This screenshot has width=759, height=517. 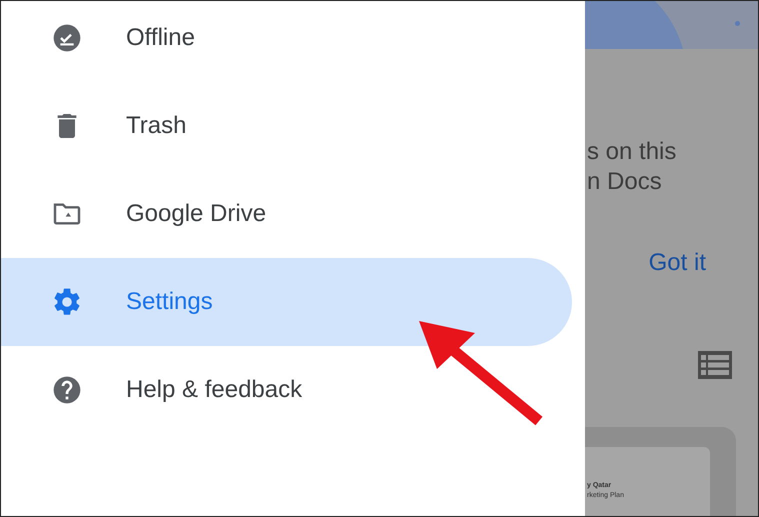 I want to click on menu-item: Offline, so click(x=286, y=41).